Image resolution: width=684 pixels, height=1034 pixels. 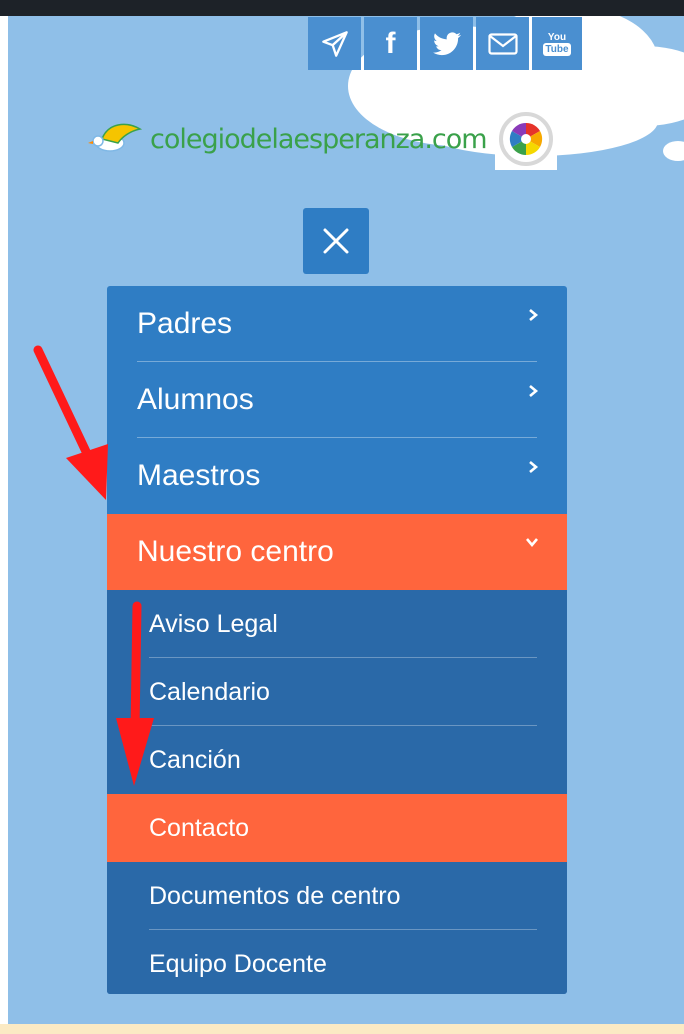 I want to click on menu-item-padres: Padres, so click(x=337, y=324).